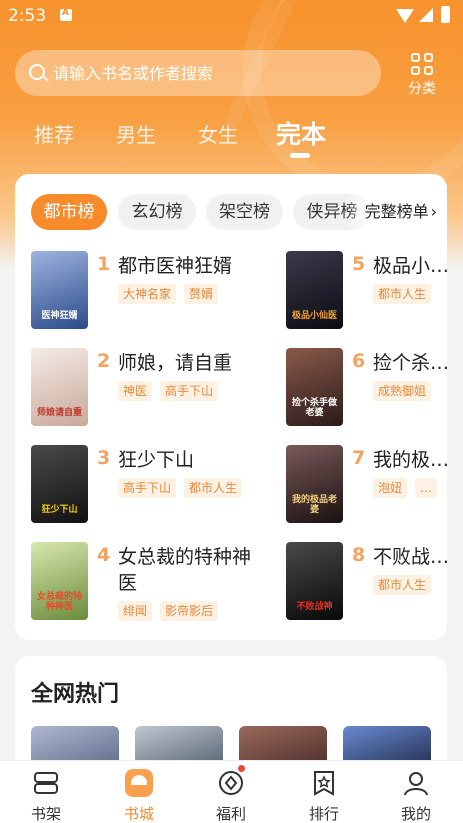 This screenshot has width=463, height=823. What do you see at coordinates (189, 611) in the screenshot?
I see `book-tag: 影帝影后` at bounding box center [189, 611].